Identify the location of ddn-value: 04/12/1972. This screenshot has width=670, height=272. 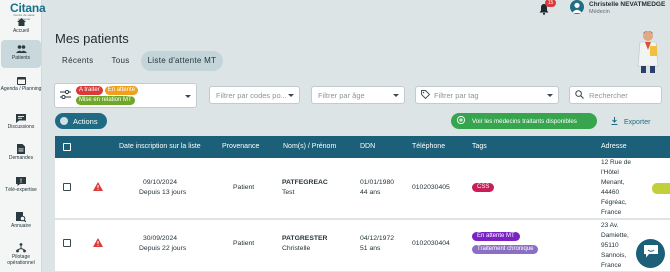
(377, 238).